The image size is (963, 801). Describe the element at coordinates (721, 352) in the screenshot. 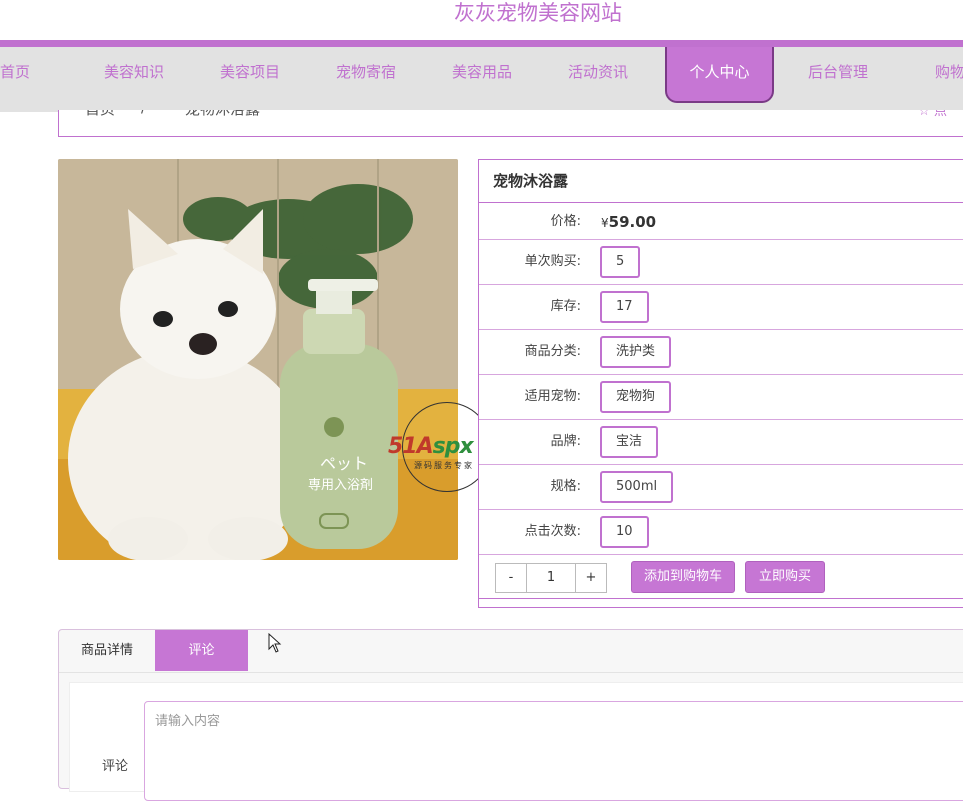

I see `info-row-category: 商品分类: 洗护类` at that location.